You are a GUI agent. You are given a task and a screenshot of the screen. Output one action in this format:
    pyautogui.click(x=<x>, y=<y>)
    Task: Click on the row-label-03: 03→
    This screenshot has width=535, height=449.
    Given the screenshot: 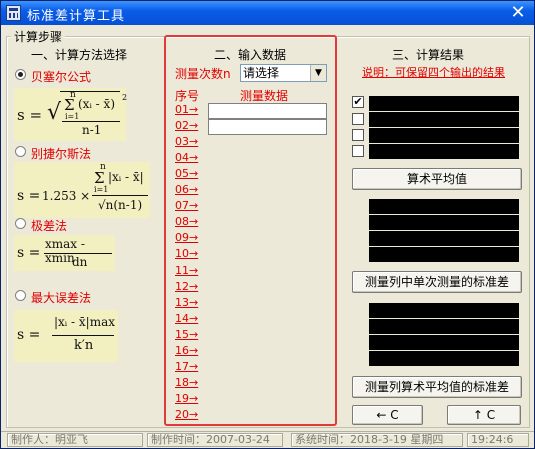 What is the action you would take?
    pyautogui.click(x=186, y=141)
    